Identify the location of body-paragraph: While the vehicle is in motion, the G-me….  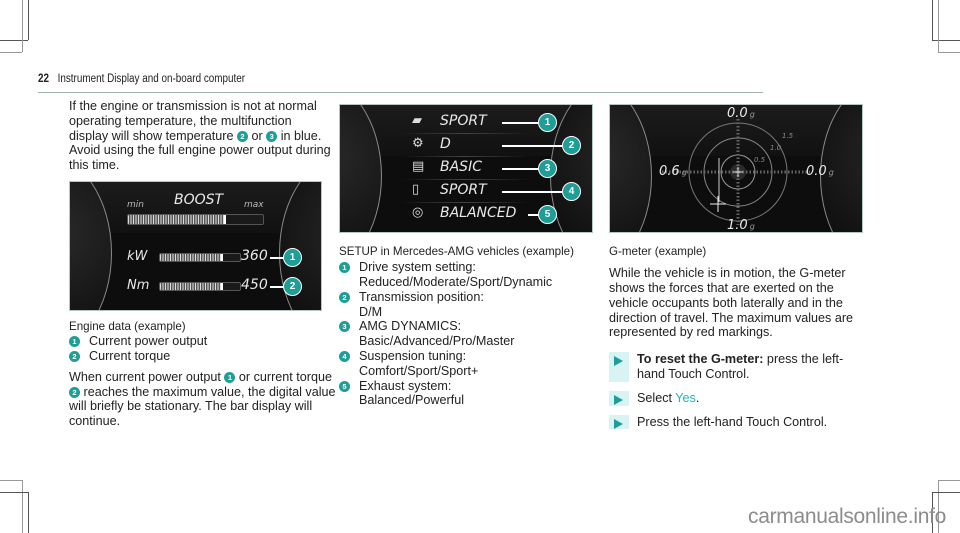
(731, 303).